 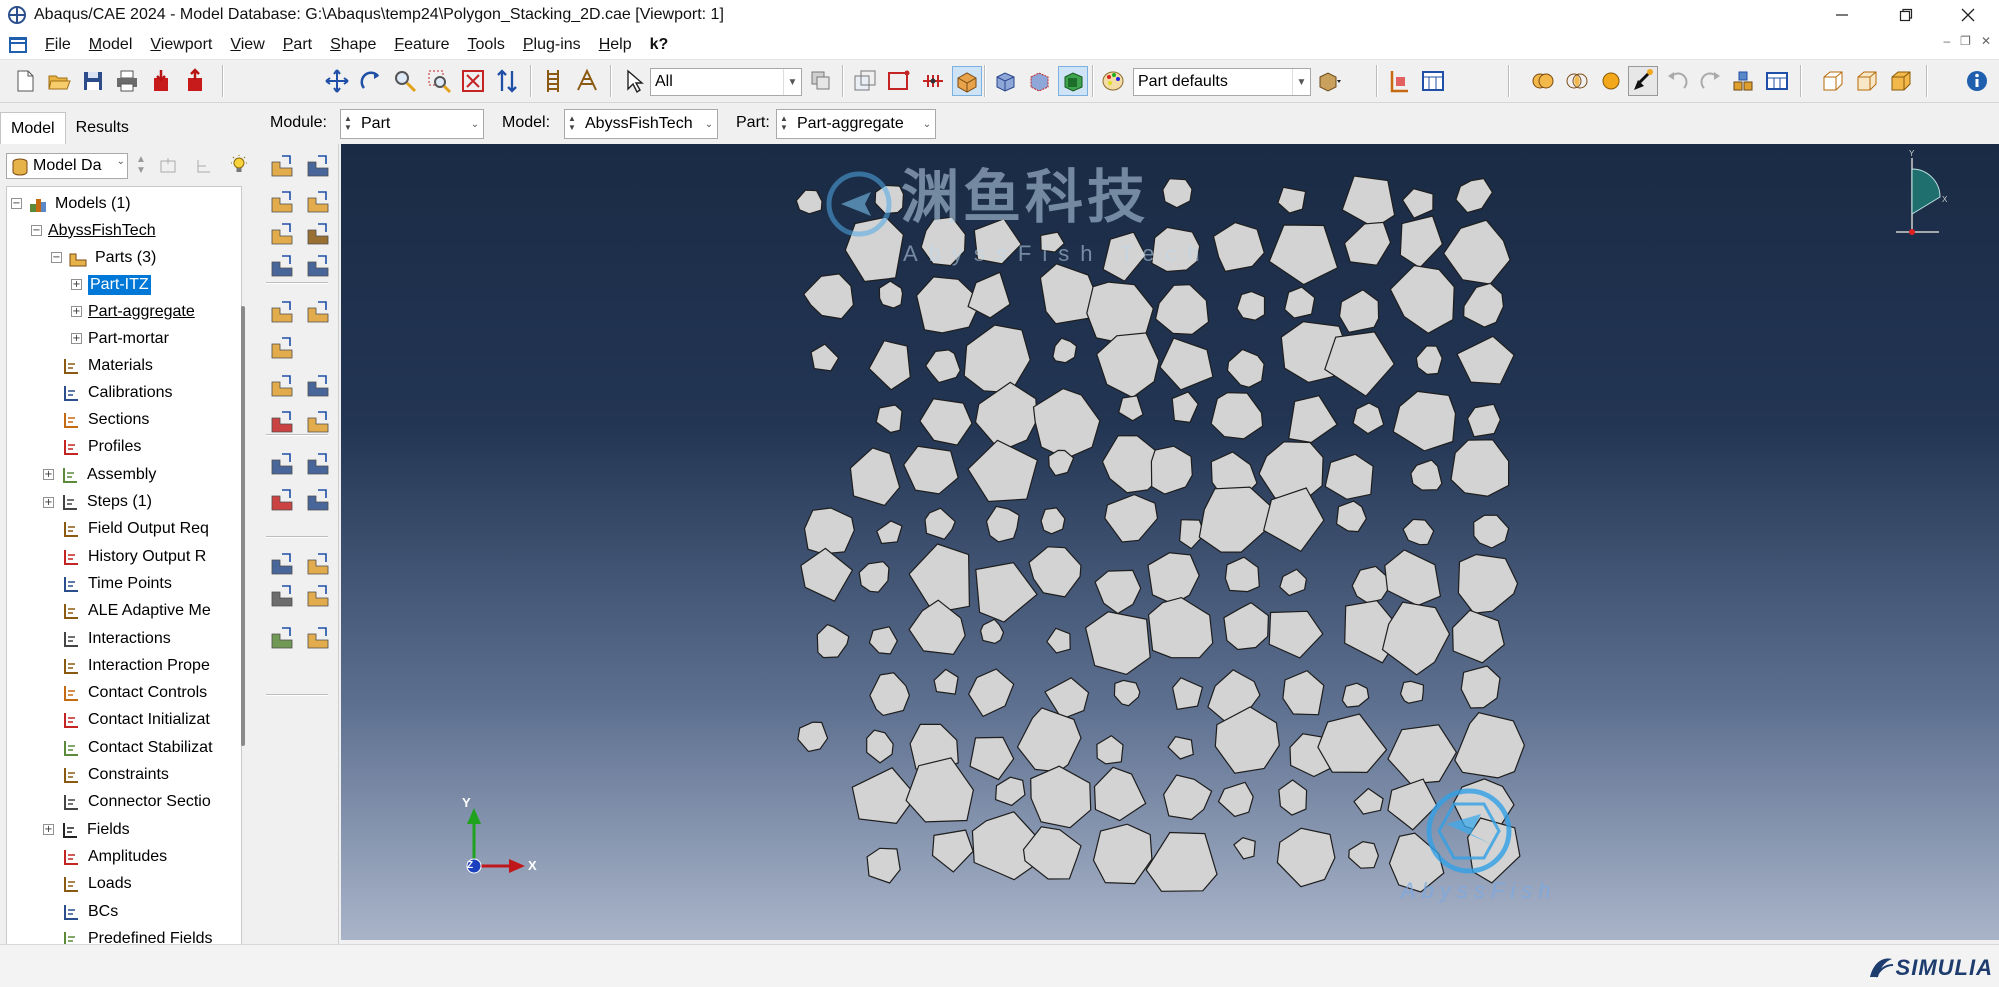 I want to click on repair-tool, so click(x=282, y=564).